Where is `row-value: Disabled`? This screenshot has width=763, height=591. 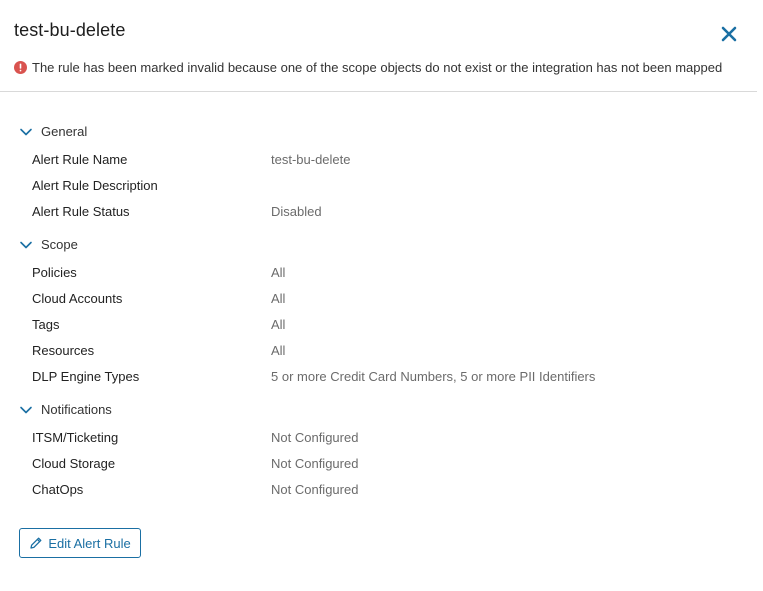 row-value: Disabled is located at coordinates (296, 211).